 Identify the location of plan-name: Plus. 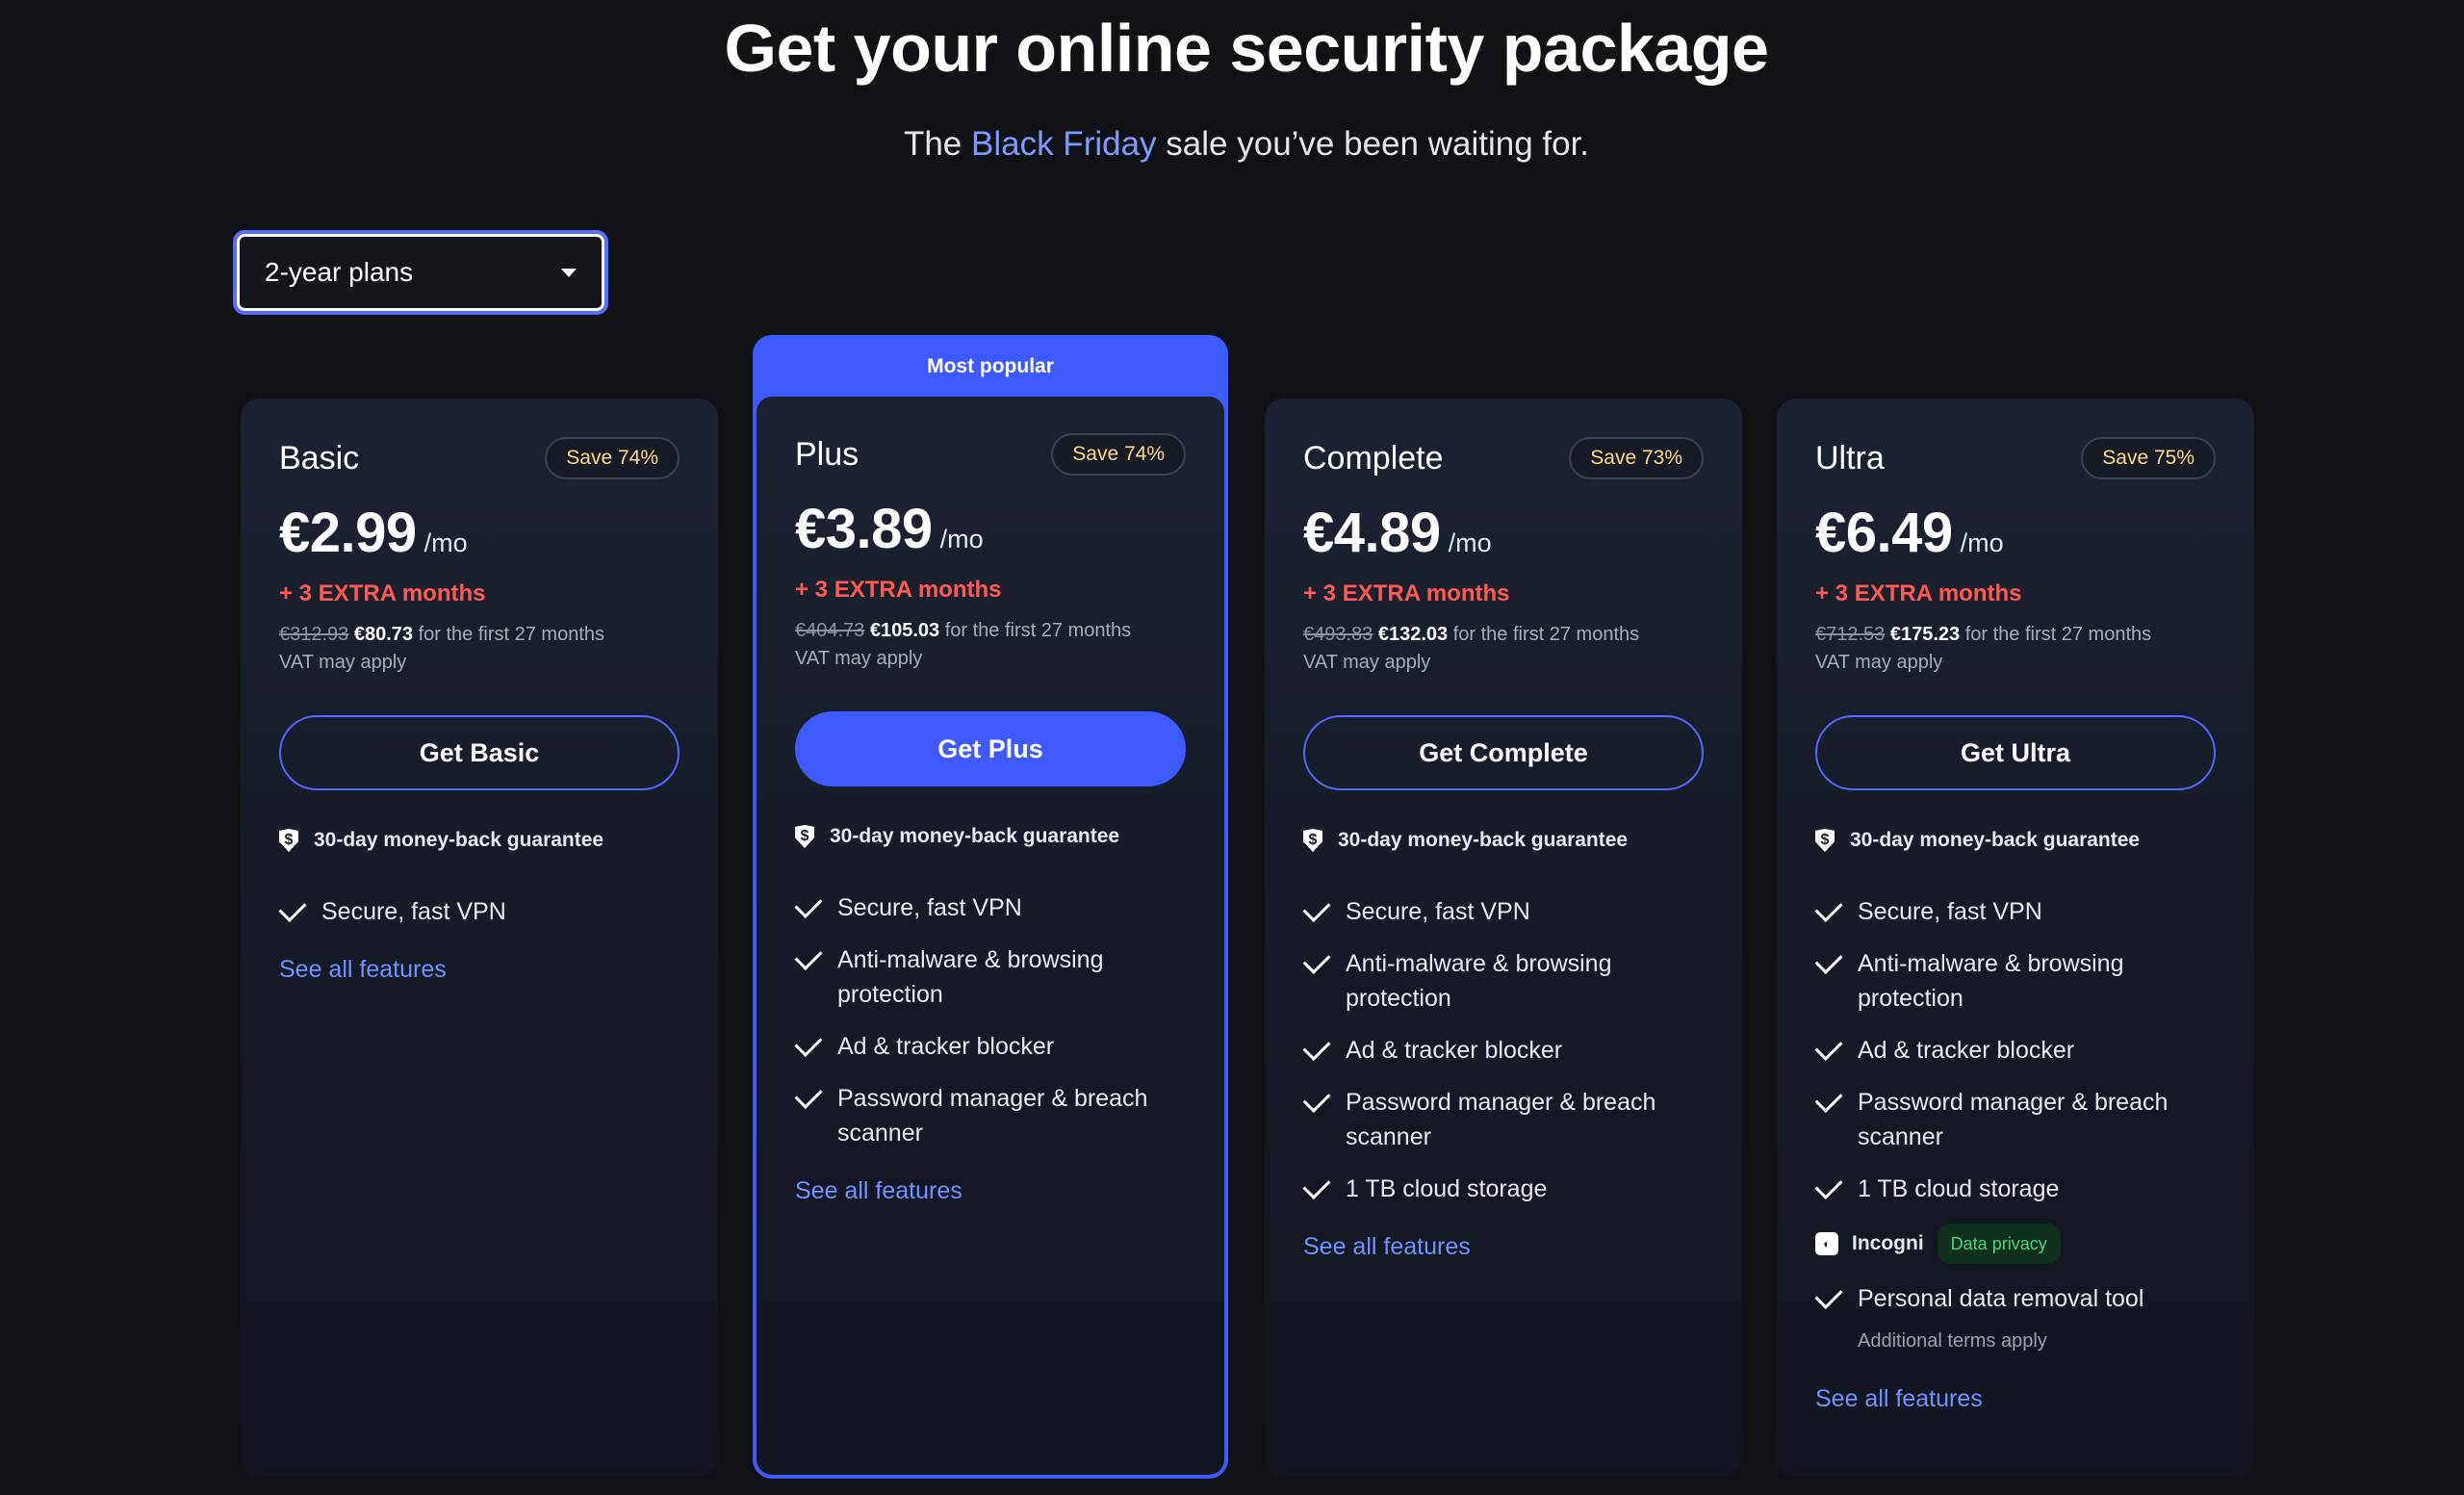
(827, 454).